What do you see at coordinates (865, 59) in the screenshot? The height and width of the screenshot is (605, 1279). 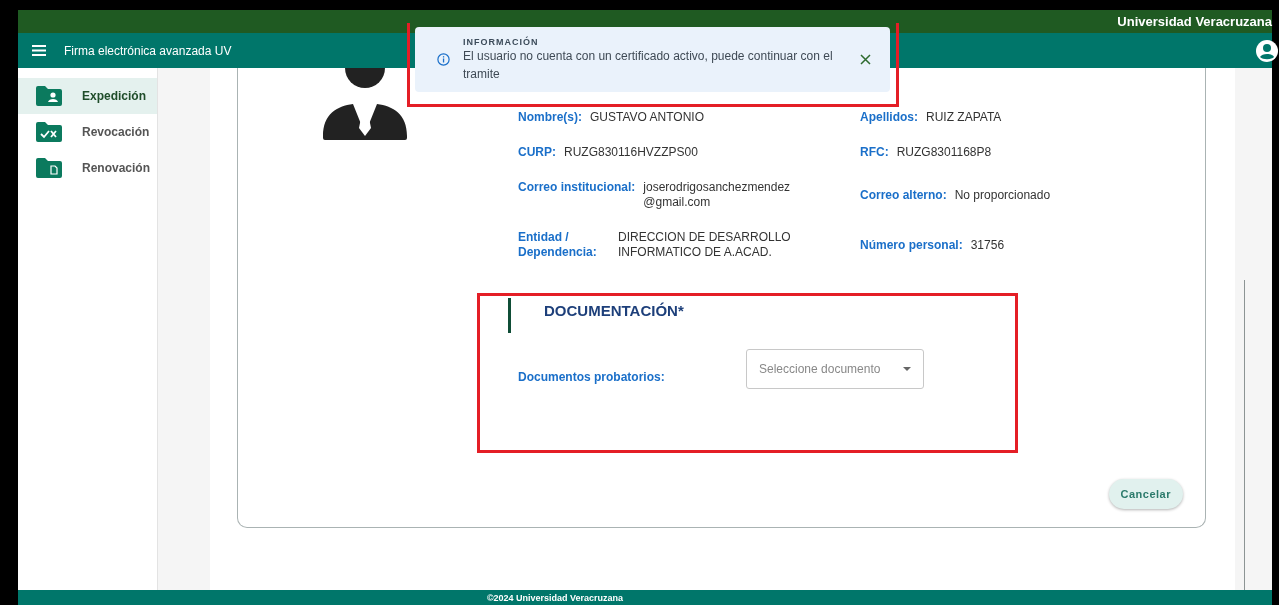 I see `close-icon` at bounding box center [865, 59].